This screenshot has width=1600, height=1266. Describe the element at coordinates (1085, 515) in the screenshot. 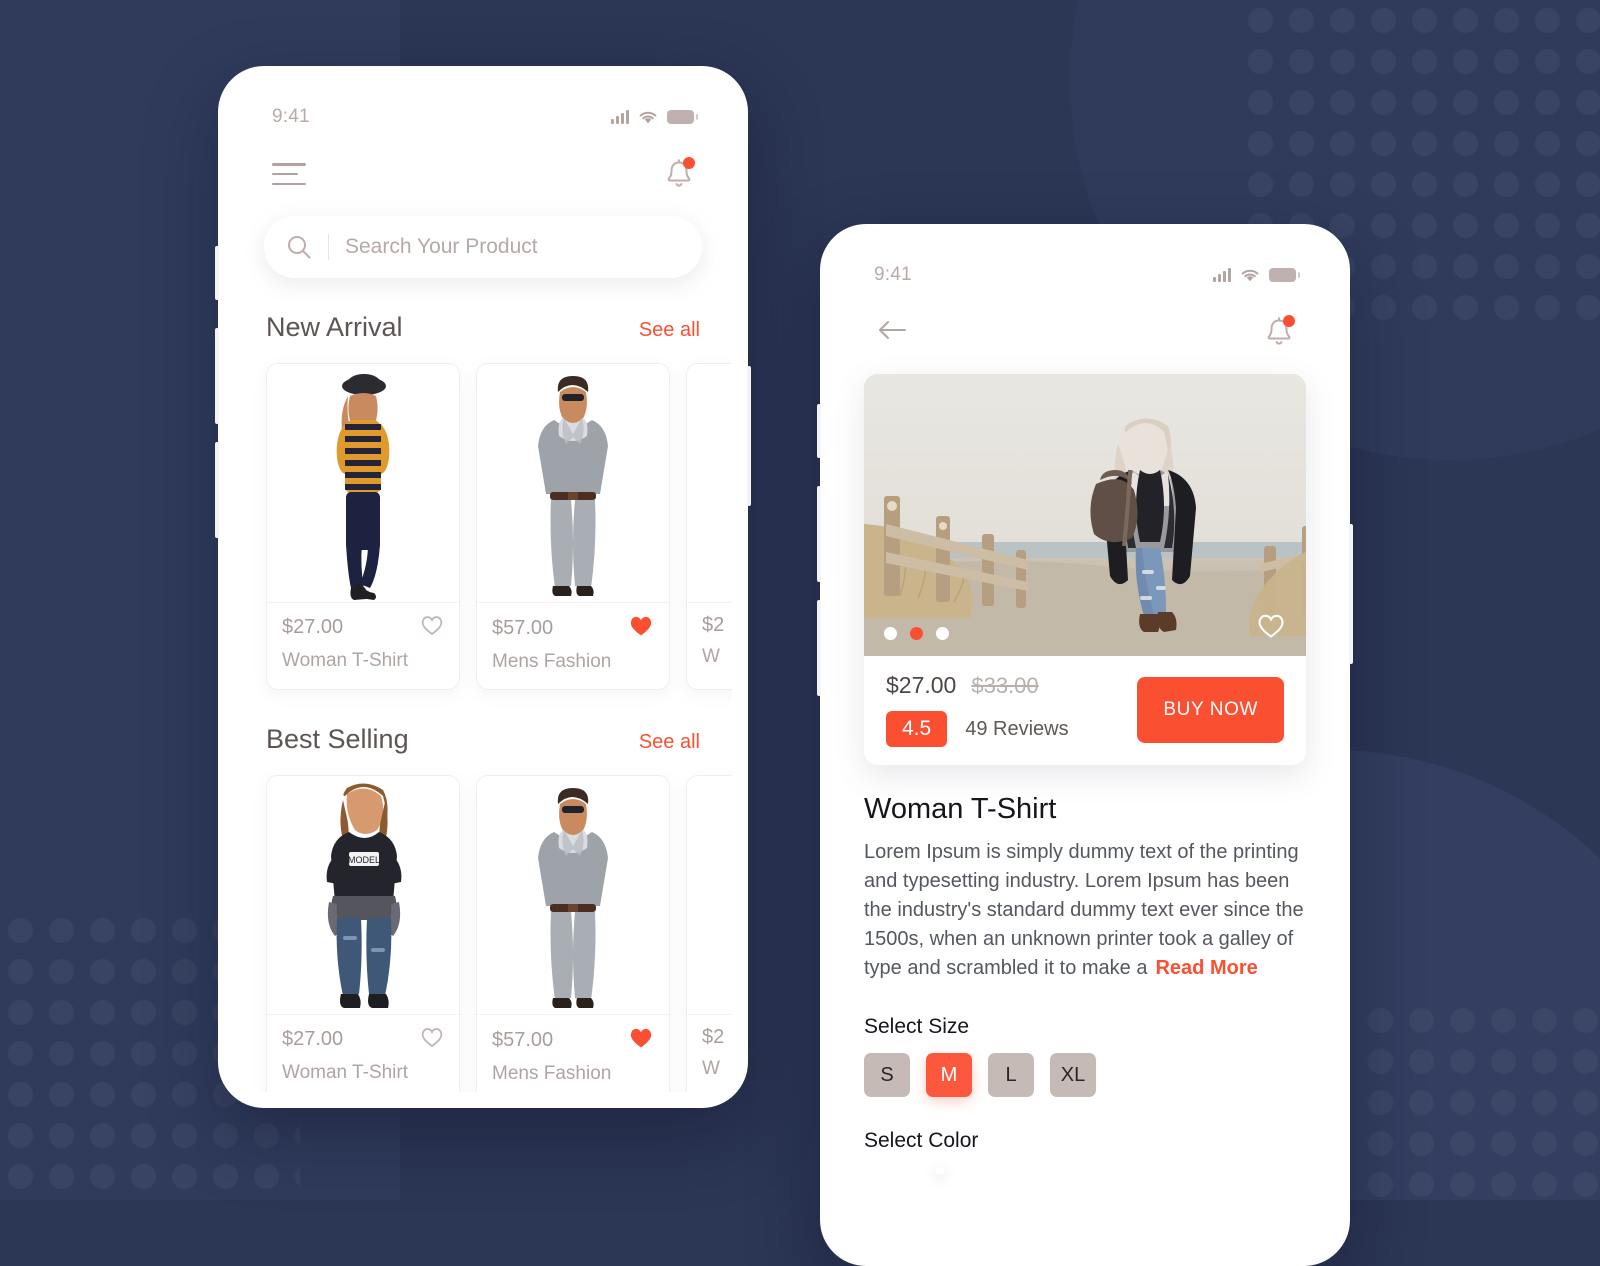

I see `product-gallery-image` at that location.